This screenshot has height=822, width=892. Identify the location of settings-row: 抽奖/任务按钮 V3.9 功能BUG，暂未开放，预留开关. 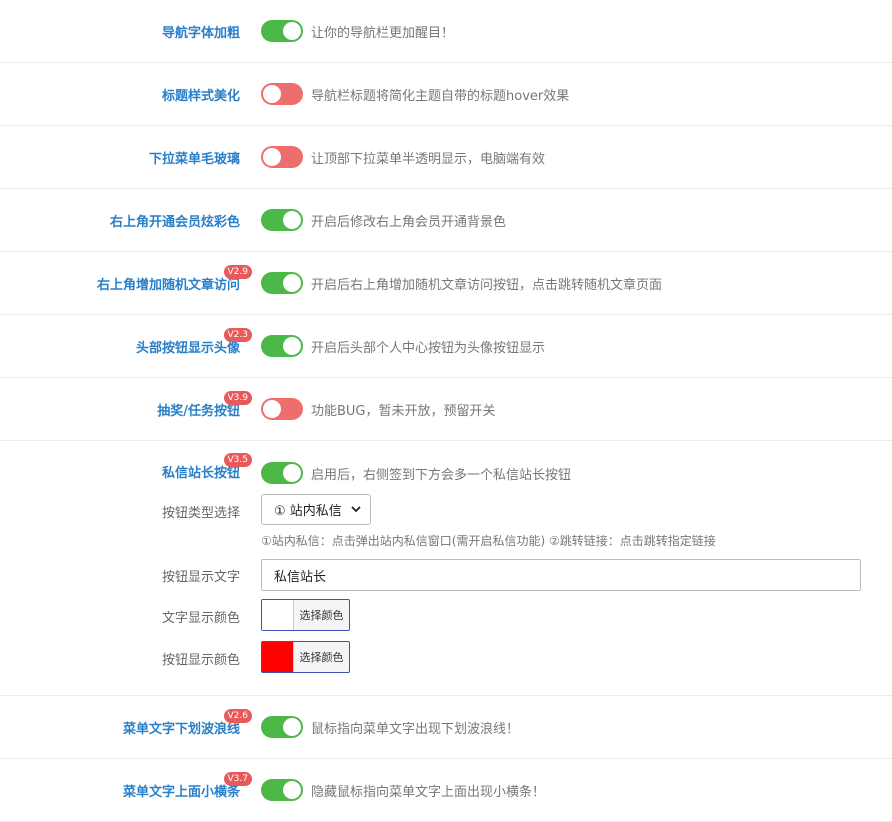
(446, 409).